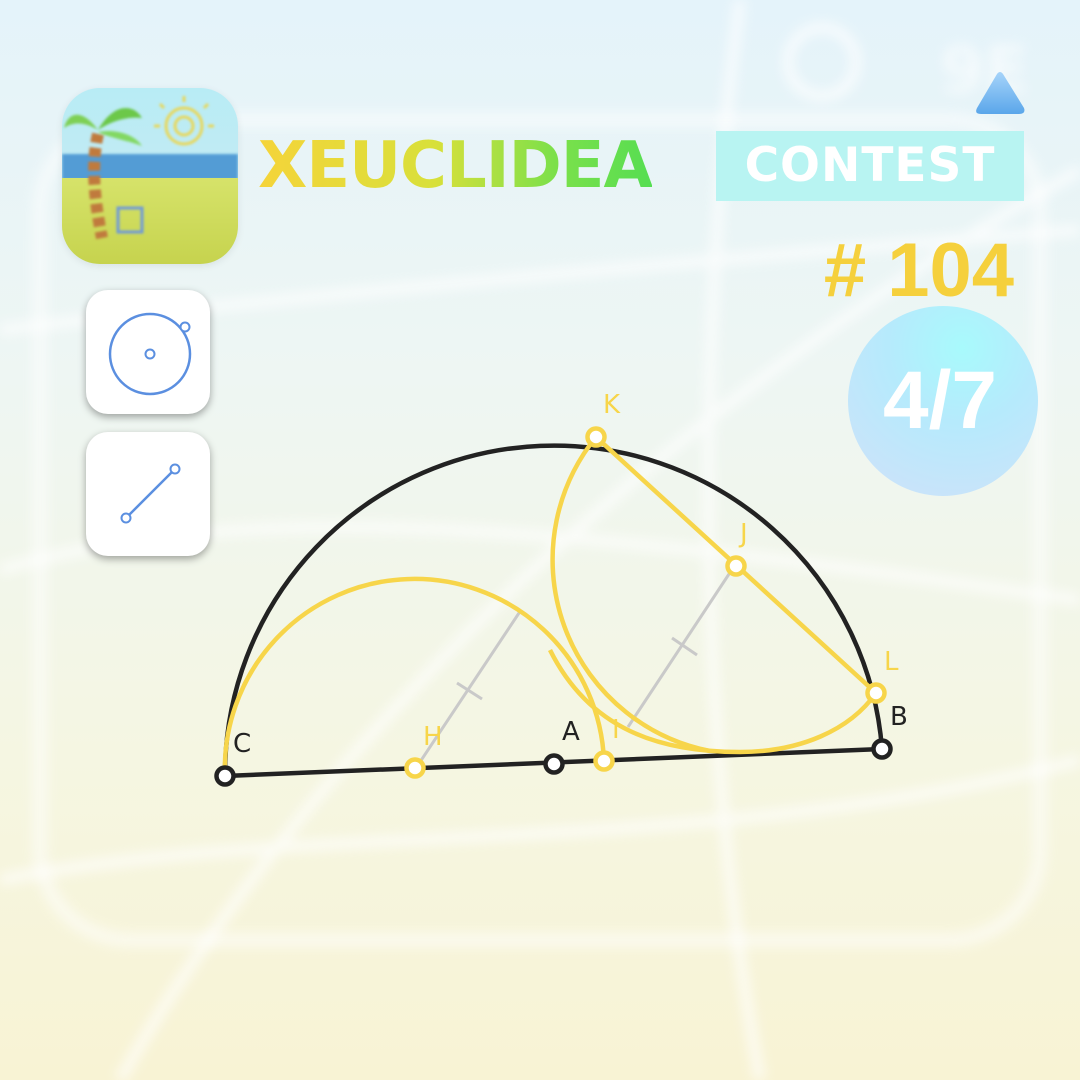 The height and width of the screenshot is (1080, 1080). Describe the element at coordinates (882, 749) in the screenshot. I see `point-b` at that location.